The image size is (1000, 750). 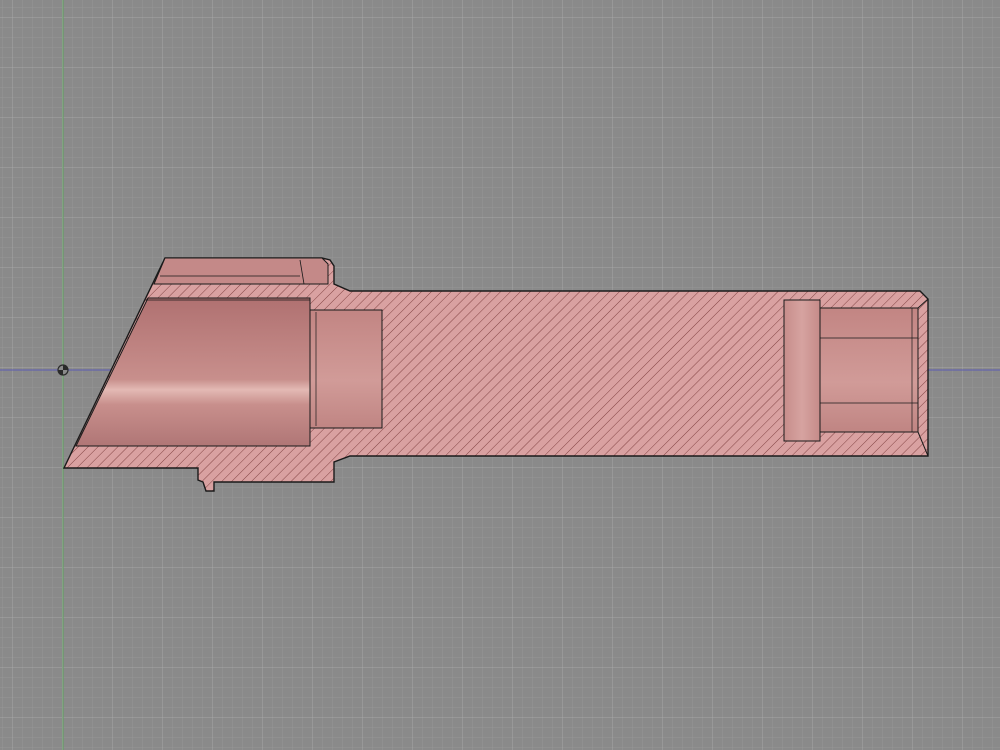 What do you see at coordinates (346, 369) in the screenshot?
I see `left-counterbore` at bounding box center [346, 369].